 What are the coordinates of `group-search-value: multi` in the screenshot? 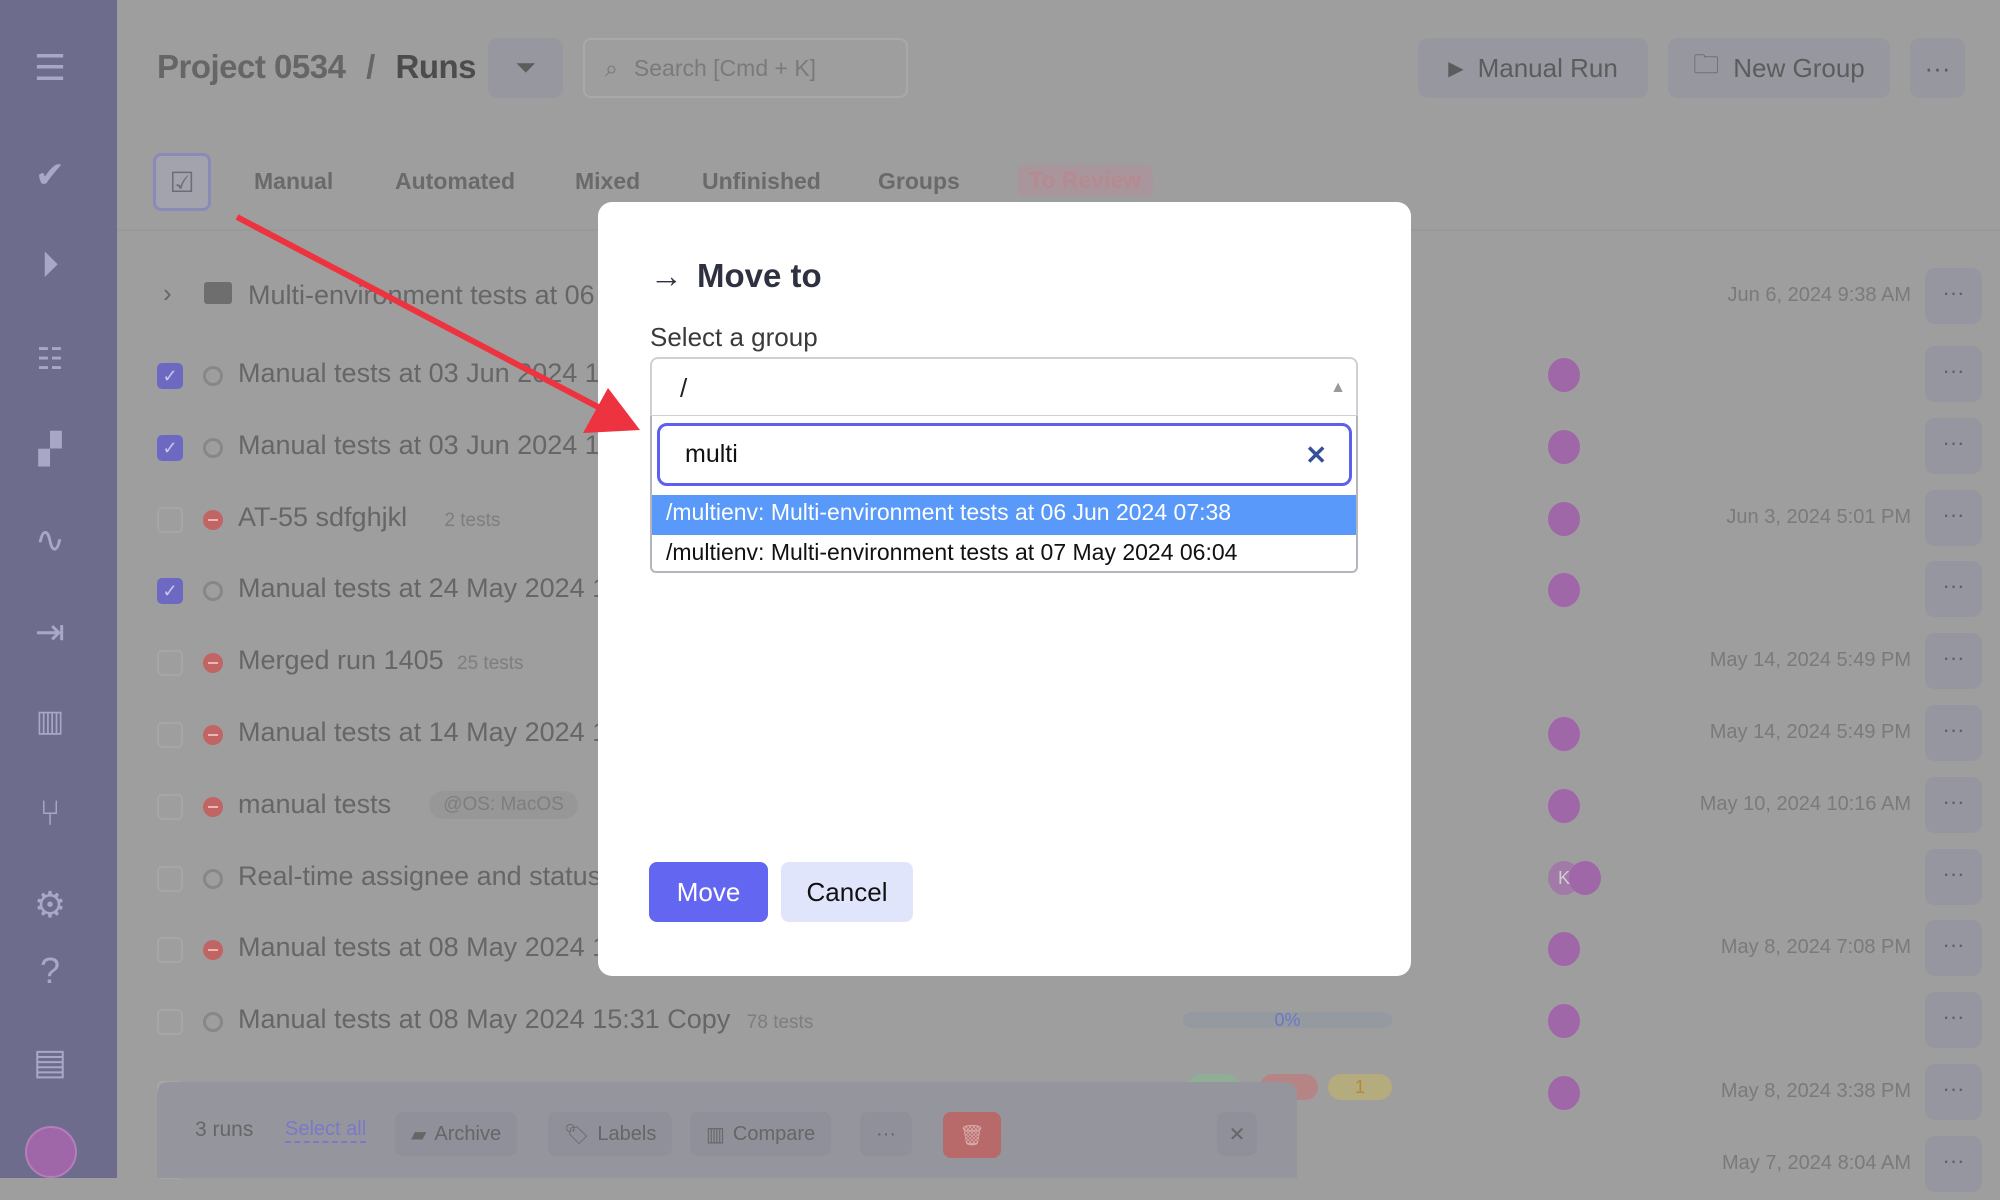 It's located at (711, 454).